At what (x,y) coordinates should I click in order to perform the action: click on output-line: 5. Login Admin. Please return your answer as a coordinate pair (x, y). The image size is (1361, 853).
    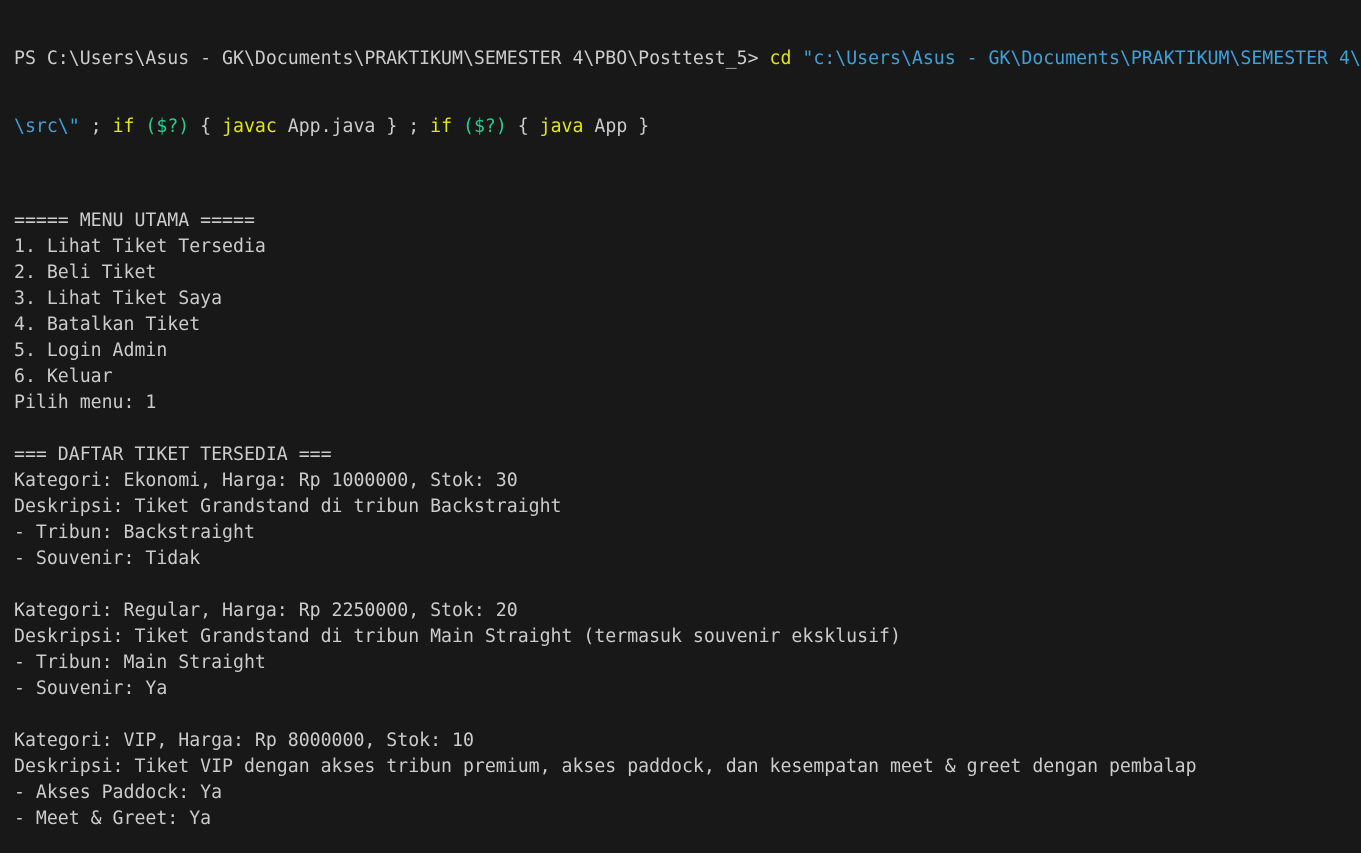
    Looking at the image, I should click on (91, 350).